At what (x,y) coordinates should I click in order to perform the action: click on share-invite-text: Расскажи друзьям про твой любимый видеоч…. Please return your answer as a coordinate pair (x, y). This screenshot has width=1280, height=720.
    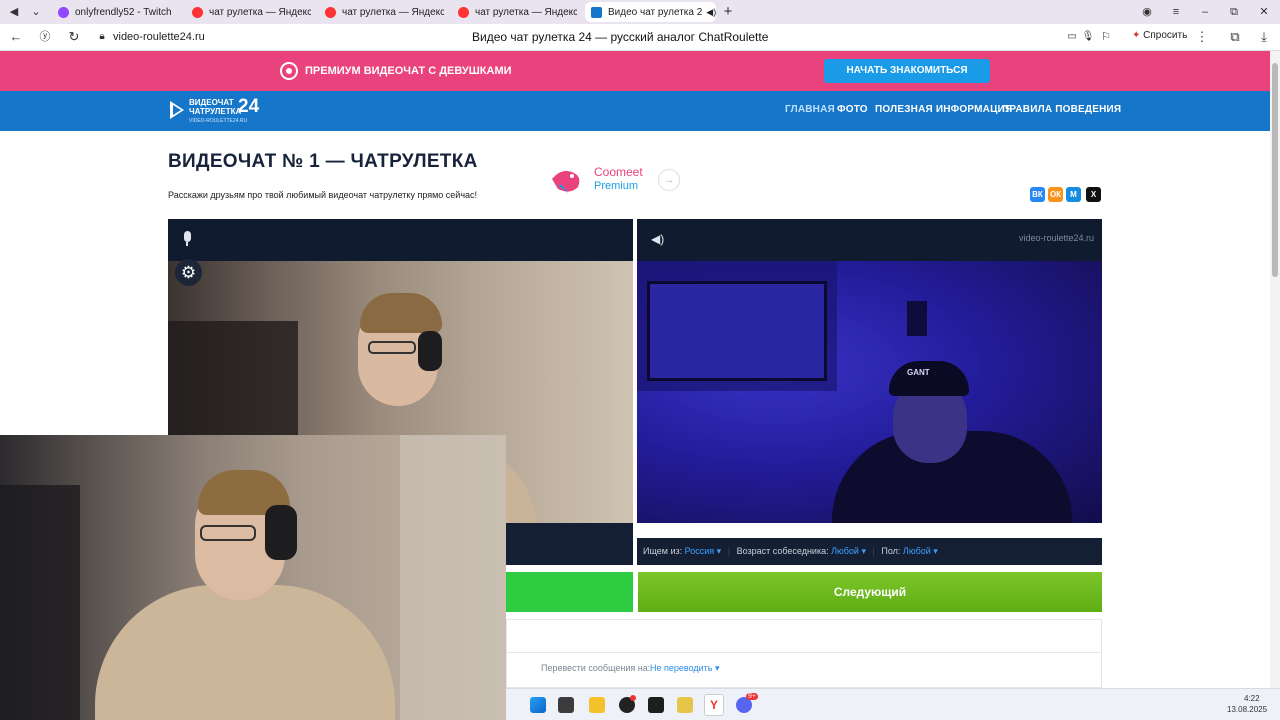
    Looking at the image, I should click on (323, 195).